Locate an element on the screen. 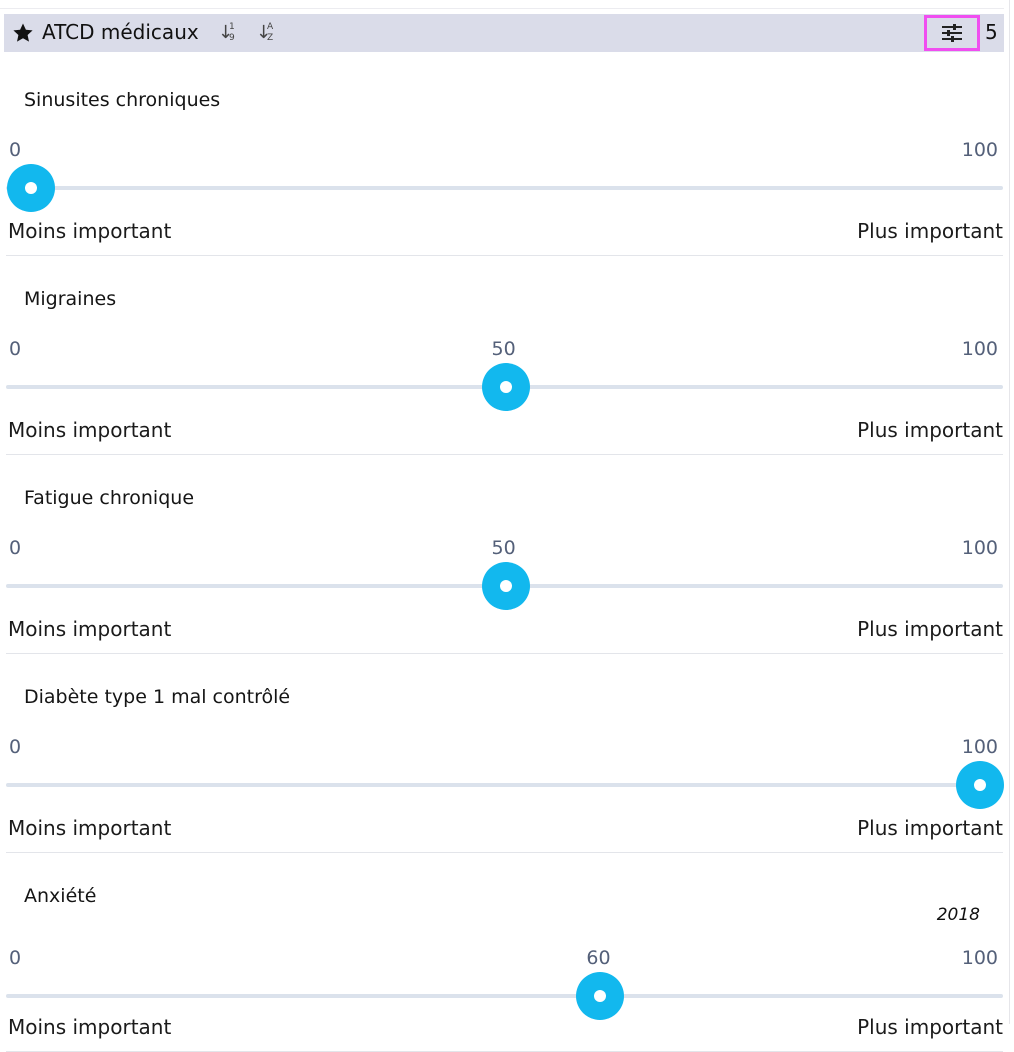  sort-numeric-icon: ↓ 1 9 is located at coordinates (229, 34).